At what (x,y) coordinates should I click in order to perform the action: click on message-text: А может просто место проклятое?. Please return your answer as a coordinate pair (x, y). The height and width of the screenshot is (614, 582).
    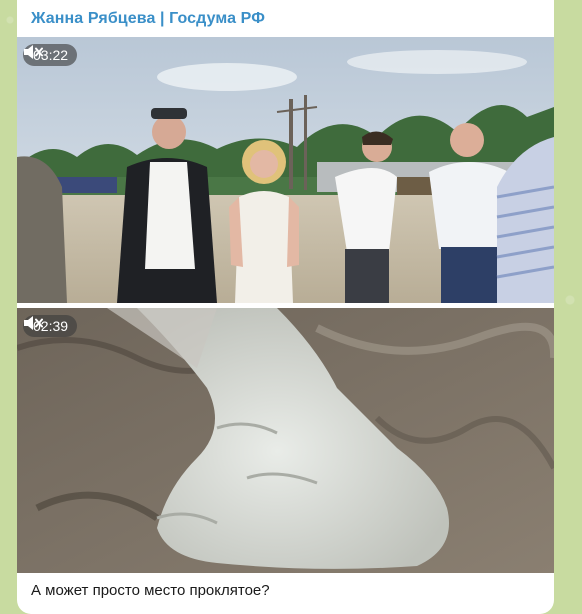
    Looking at the image, I should click on (150, 590).